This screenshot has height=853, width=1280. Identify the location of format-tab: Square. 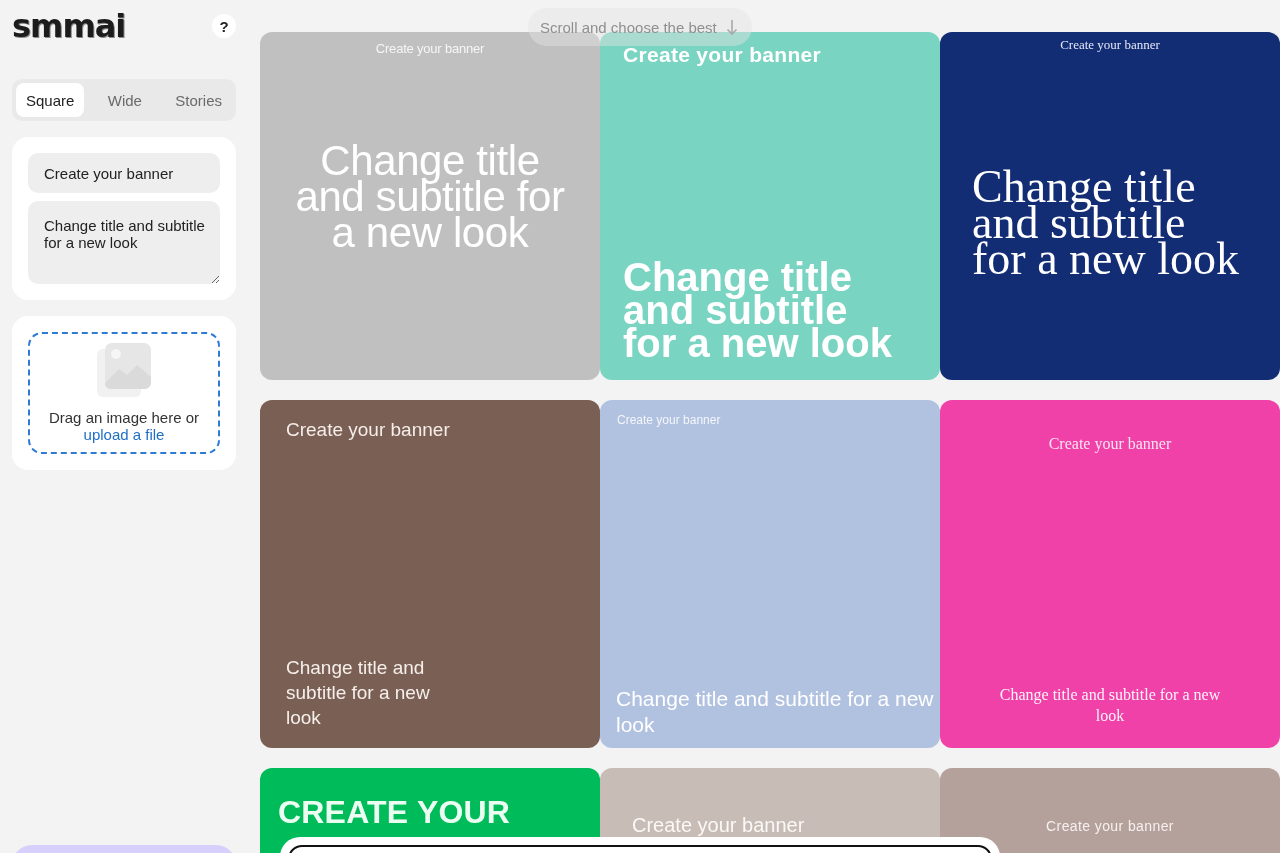
(50, 100).